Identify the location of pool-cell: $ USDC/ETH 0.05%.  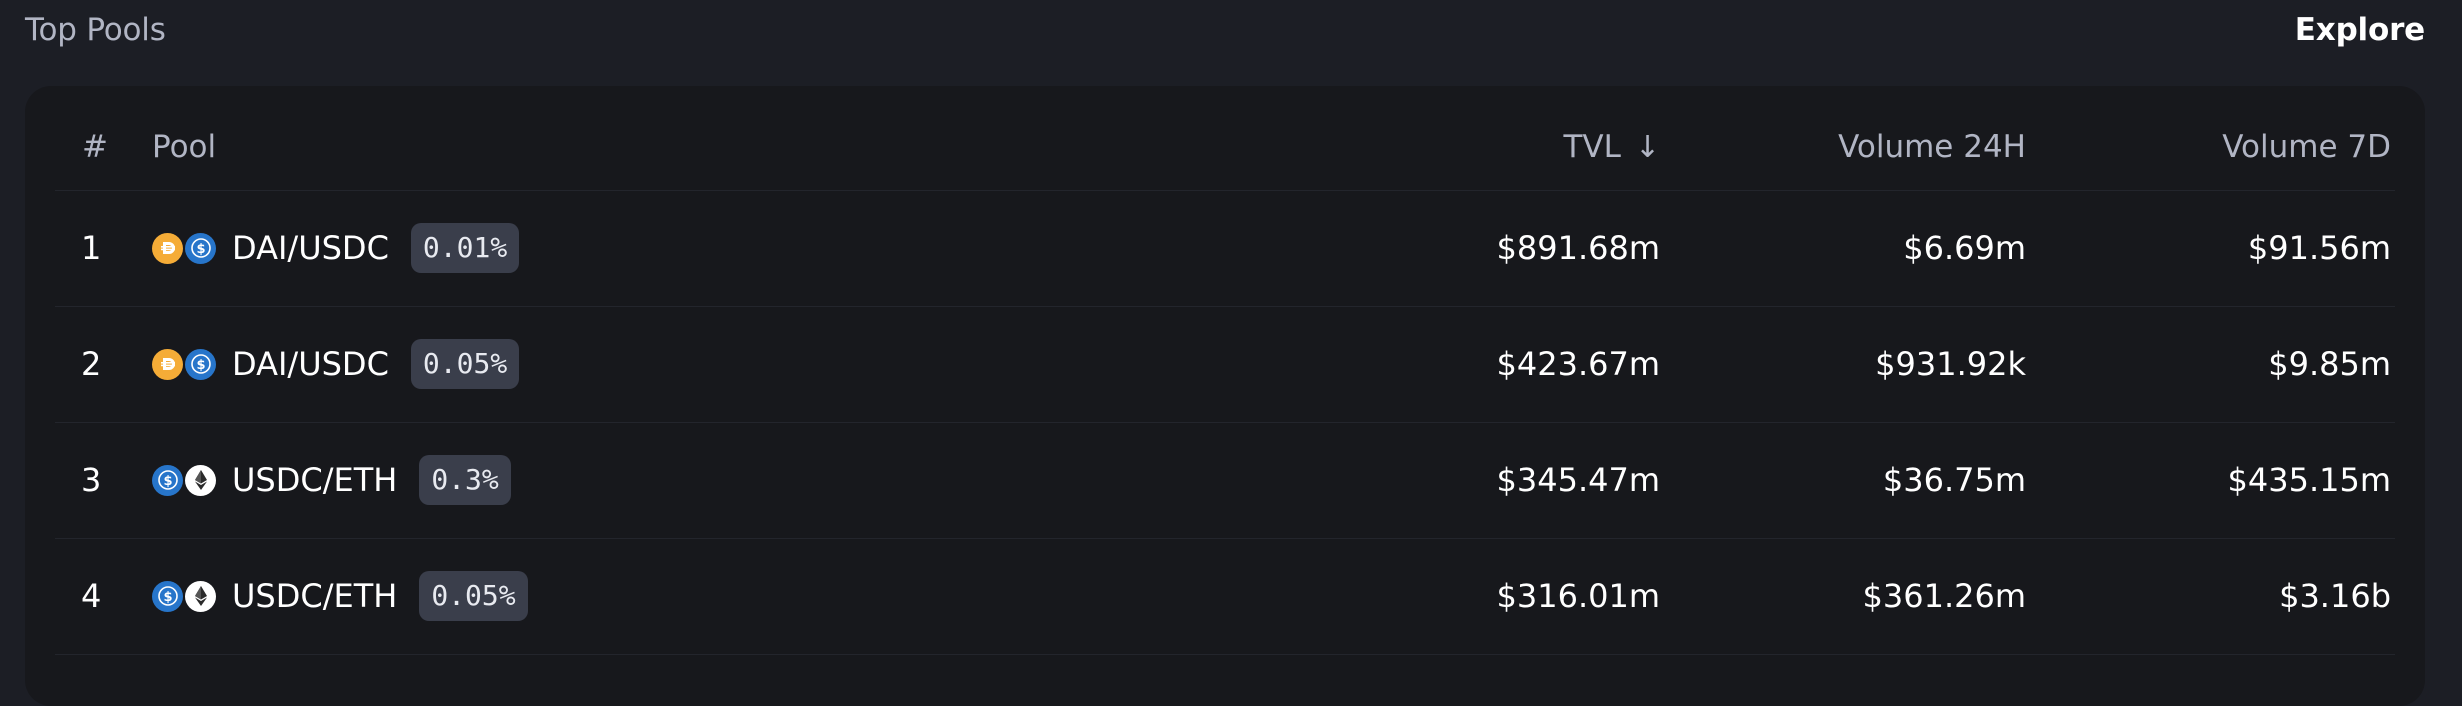
(340, 596).